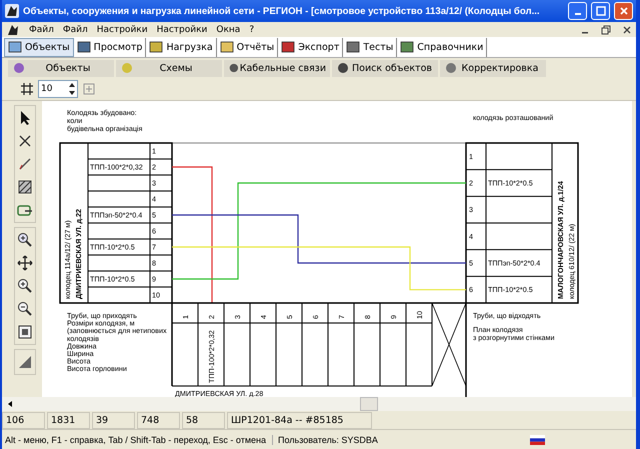 The height and width of the screenshot is (449, 640). I want to click on menu-item: ?, so click(251, 29).